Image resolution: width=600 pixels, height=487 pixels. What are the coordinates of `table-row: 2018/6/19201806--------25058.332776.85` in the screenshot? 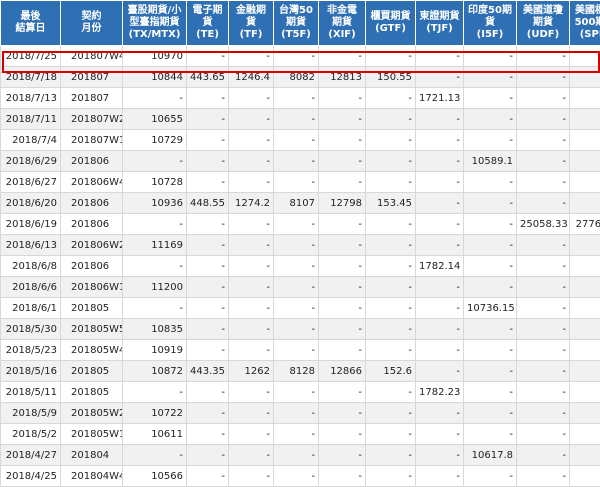 It's located at (300, 224).